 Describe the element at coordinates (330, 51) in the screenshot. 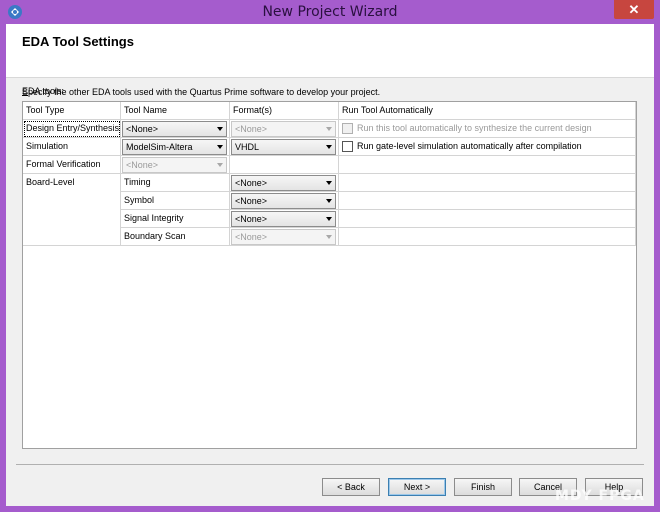

I see `page-header: EDA Tool Settings` at that location.